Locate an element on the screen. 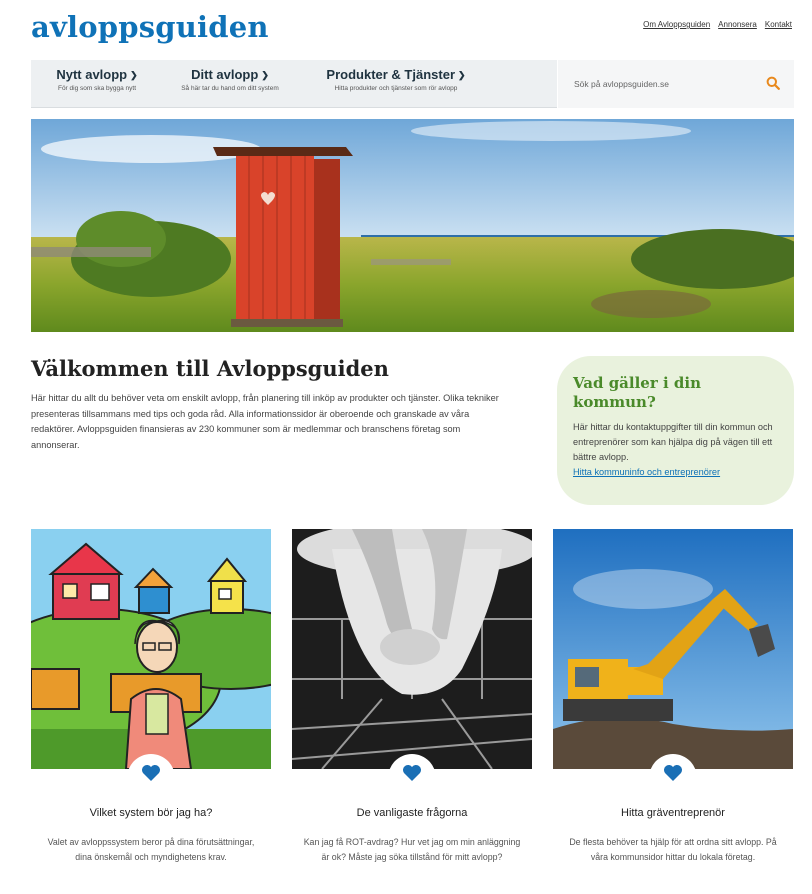 This screenshot has height=894, width=812. search-icon is located at coordinates (773, 83).